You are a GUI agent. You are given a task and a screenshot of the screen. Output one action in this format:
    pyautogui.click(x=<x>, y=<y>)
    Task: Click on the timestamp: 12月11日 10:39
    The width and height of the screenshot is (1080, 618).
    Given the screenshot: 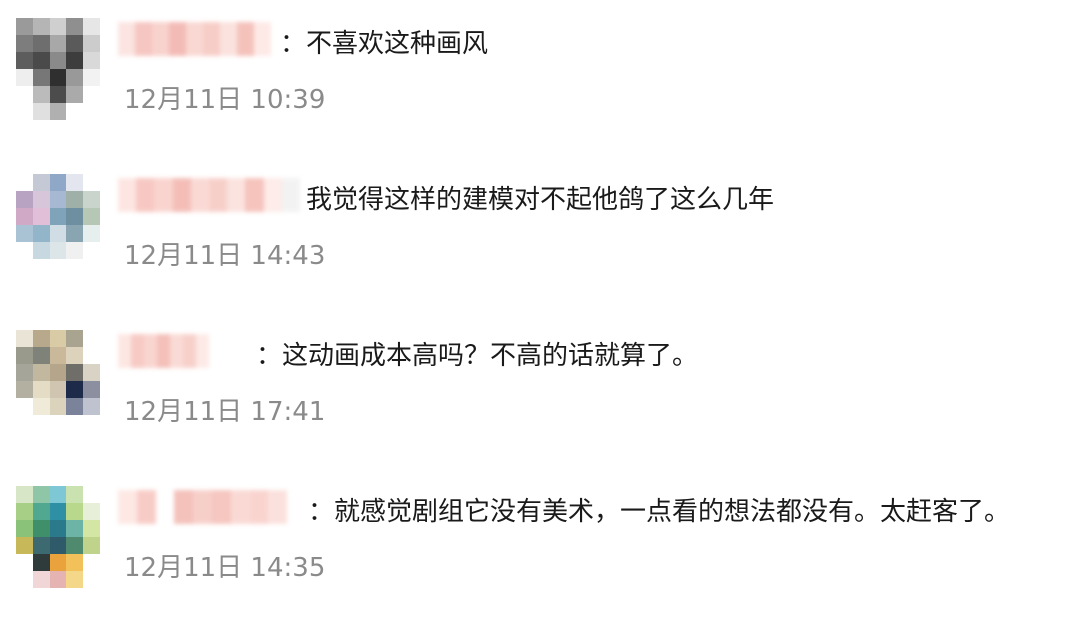 What is the action you would take?
    pyautogui.click(x=225, y=100)
    